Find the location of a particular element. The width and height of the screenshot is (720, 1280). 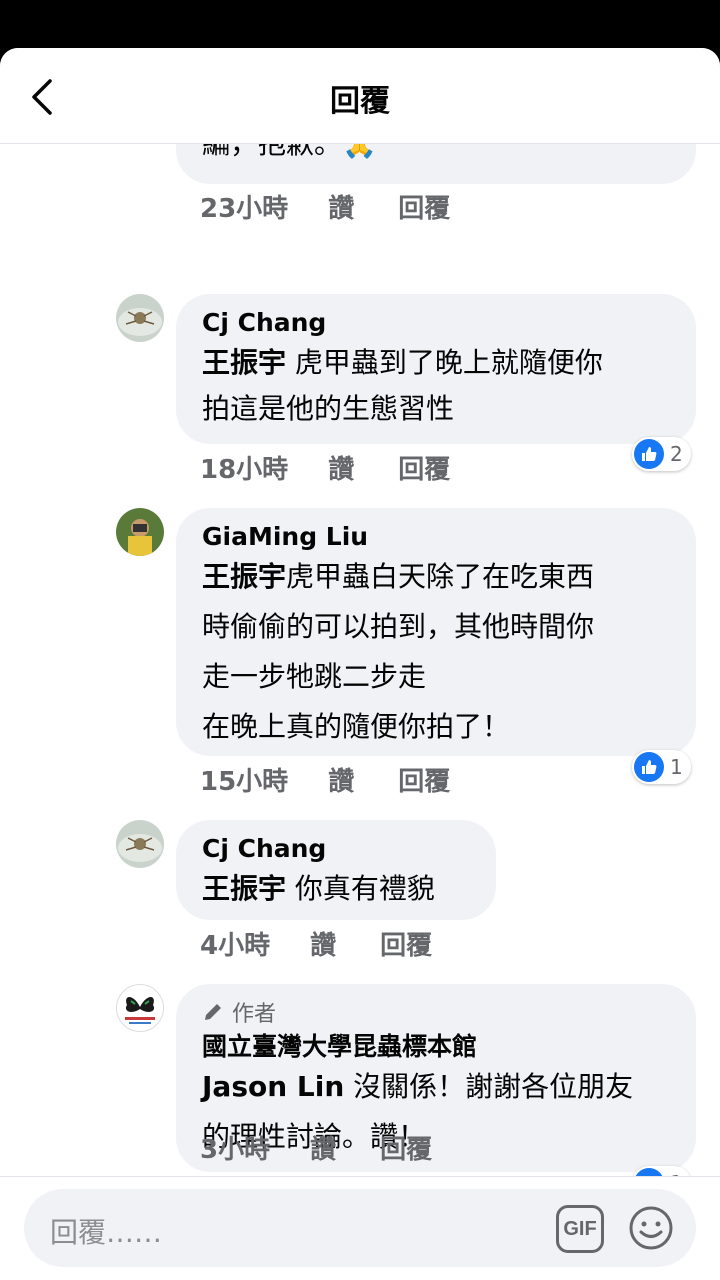

gif-button: GIF is located at coordinates (580, 1229).